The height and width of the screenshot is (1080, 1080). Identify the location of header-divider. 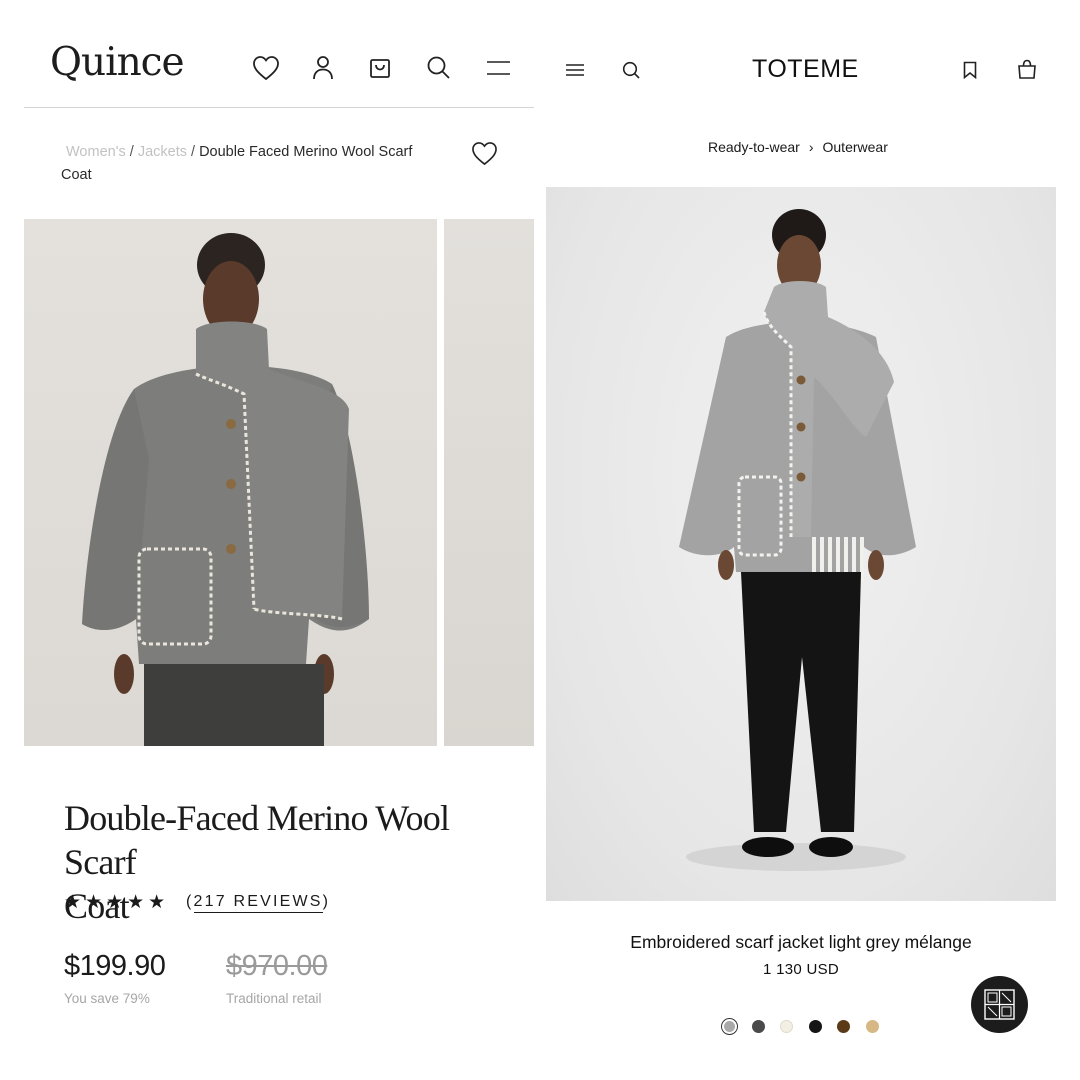
(279, 107).